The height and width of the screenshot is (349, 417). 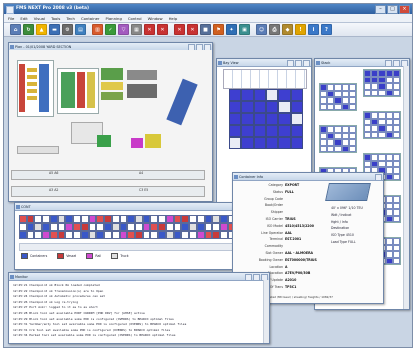 I want to click on yard-row-red, so click(x=22, y=88).